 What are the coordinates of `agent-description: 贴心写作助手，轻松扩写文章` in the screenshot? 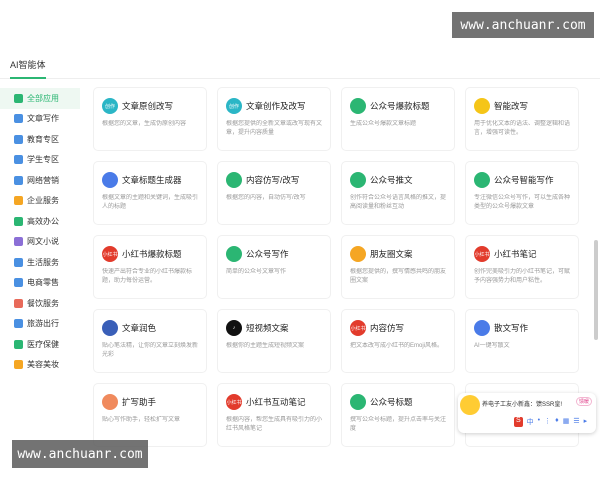 It's located at (141, 420).